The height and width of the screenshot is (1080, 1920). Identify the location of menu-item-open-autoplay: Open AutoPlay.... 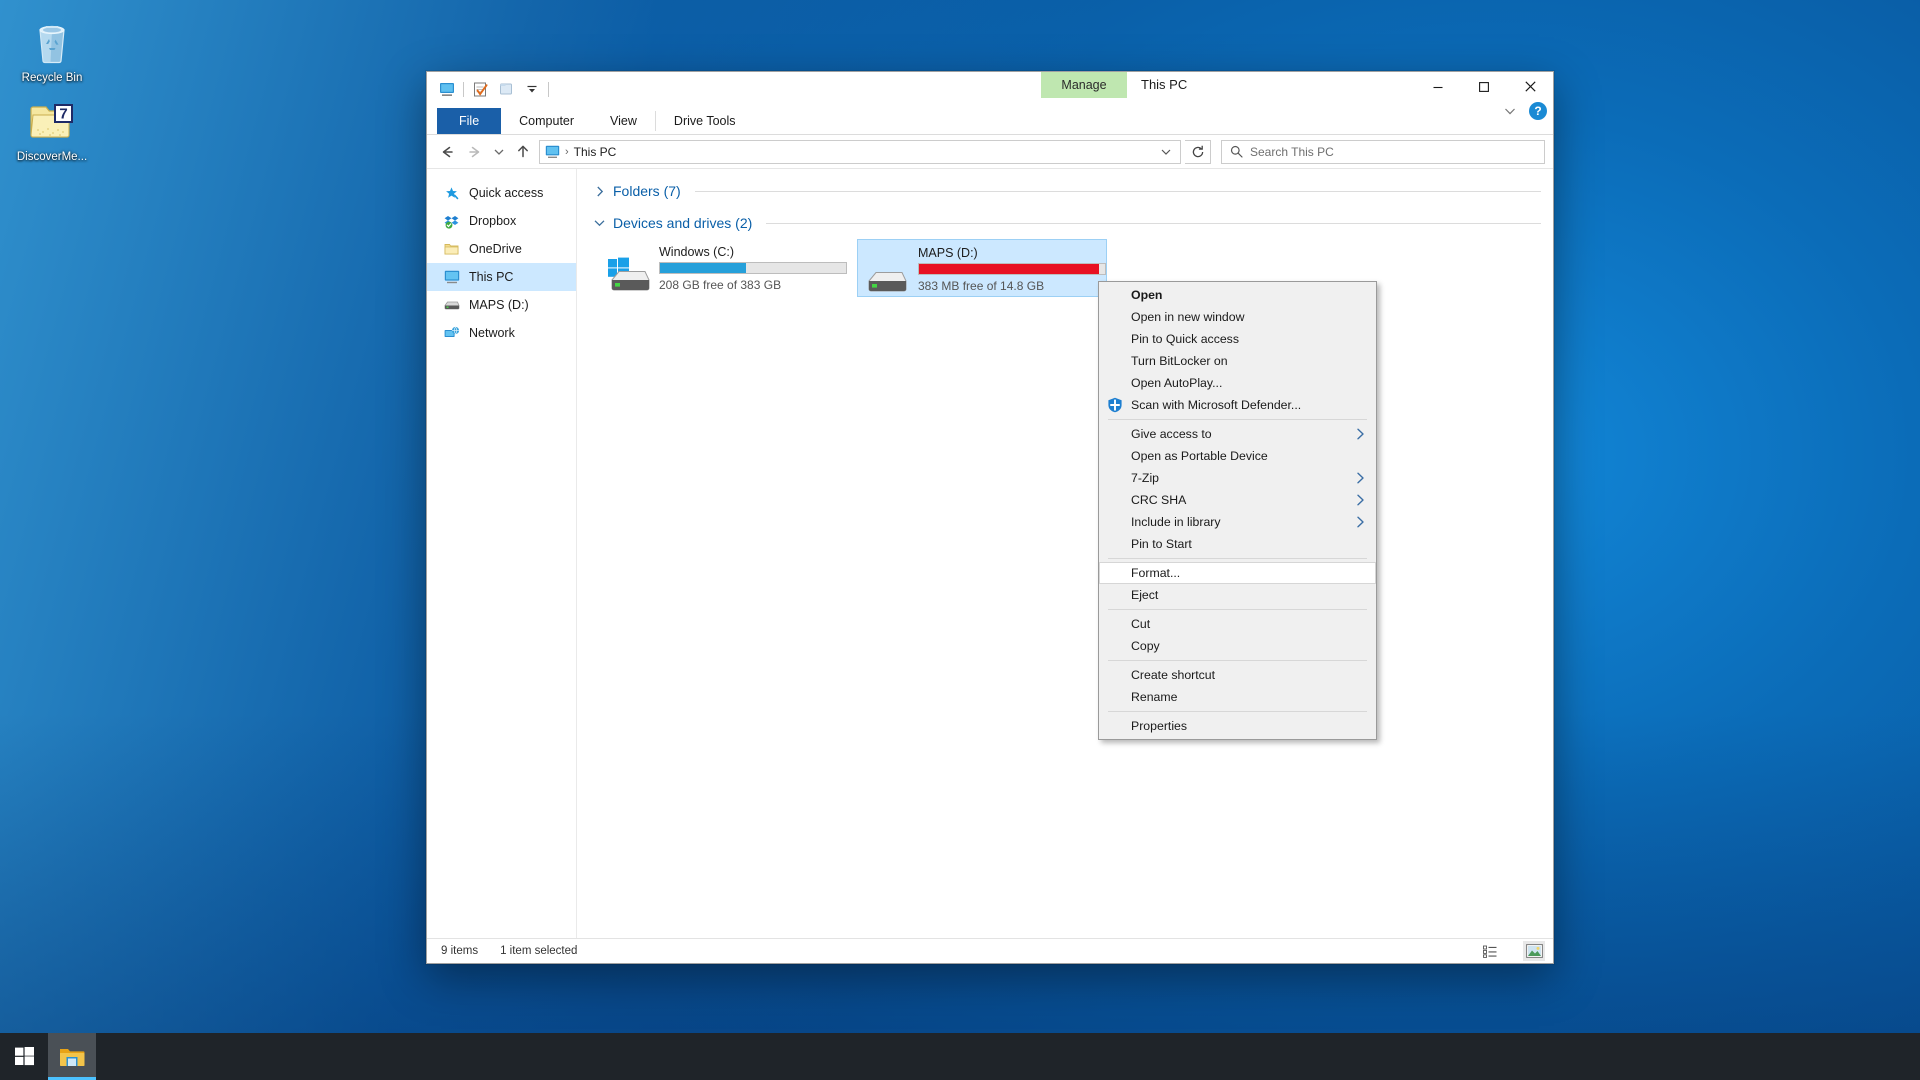
(1237, 383).